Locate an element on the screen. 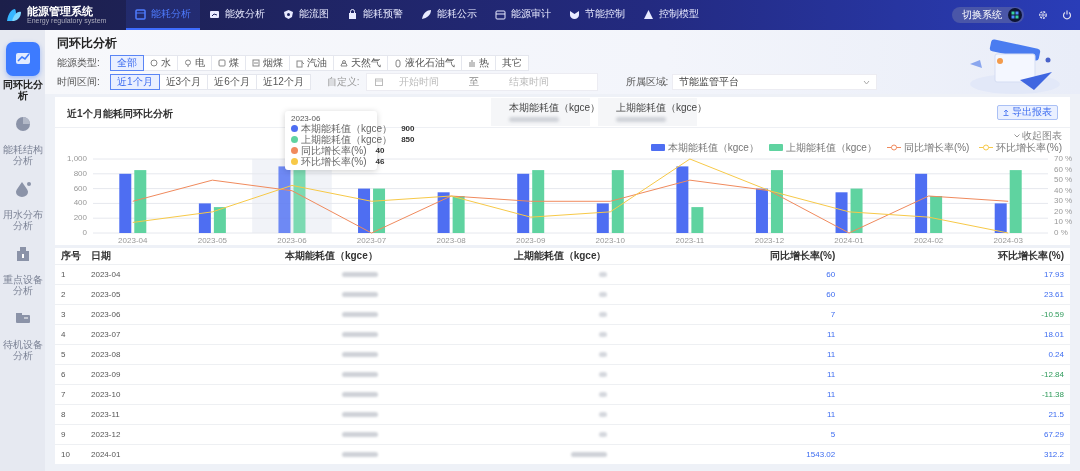 The height and width of the screenshot is (471, 1080). axis-tick-label: 0 is located at coordinates (84, 232).